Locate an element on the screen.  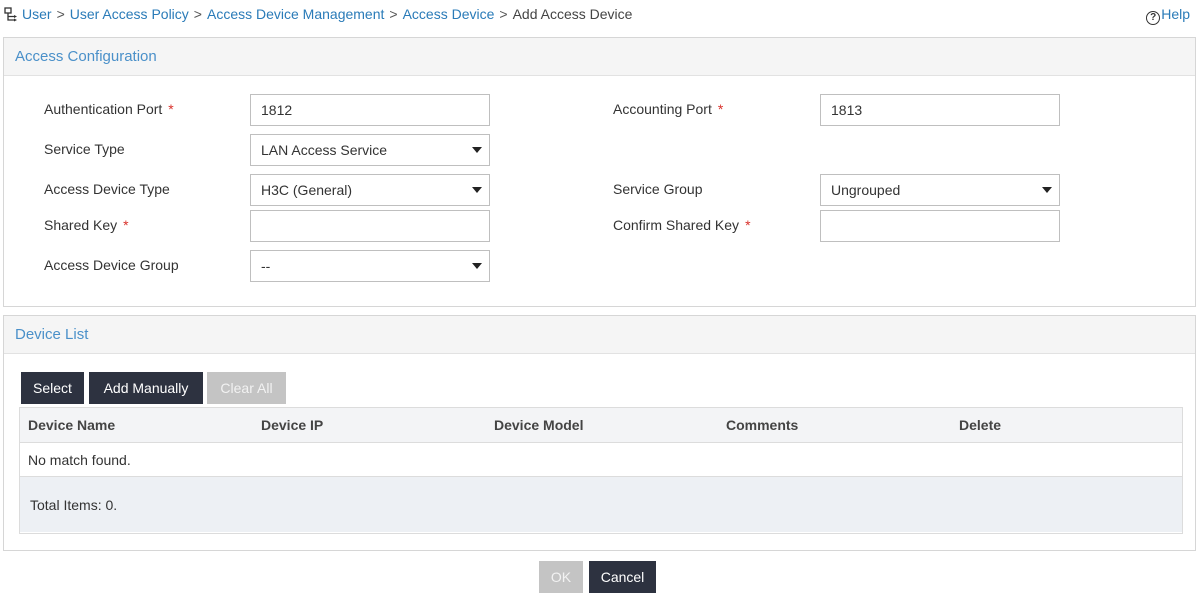
breadcrumb-access-device: Access Device is located at coordinates (449, 14).